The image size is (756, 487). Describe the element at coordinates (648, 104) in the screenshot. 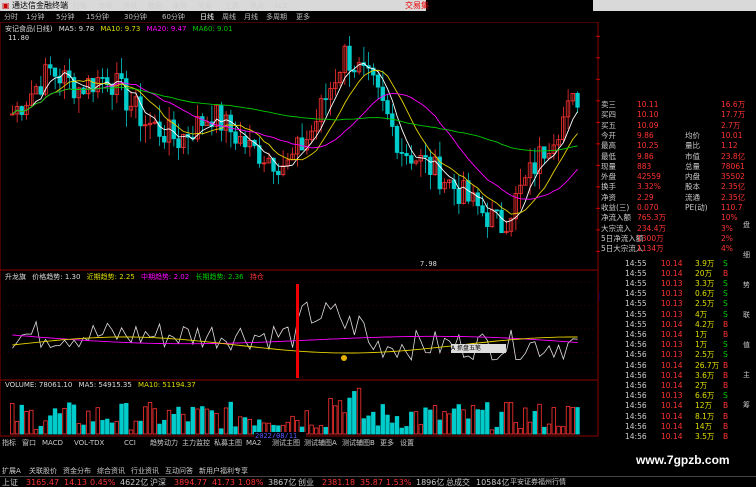

I see `quote-value: 10.11` at that location.